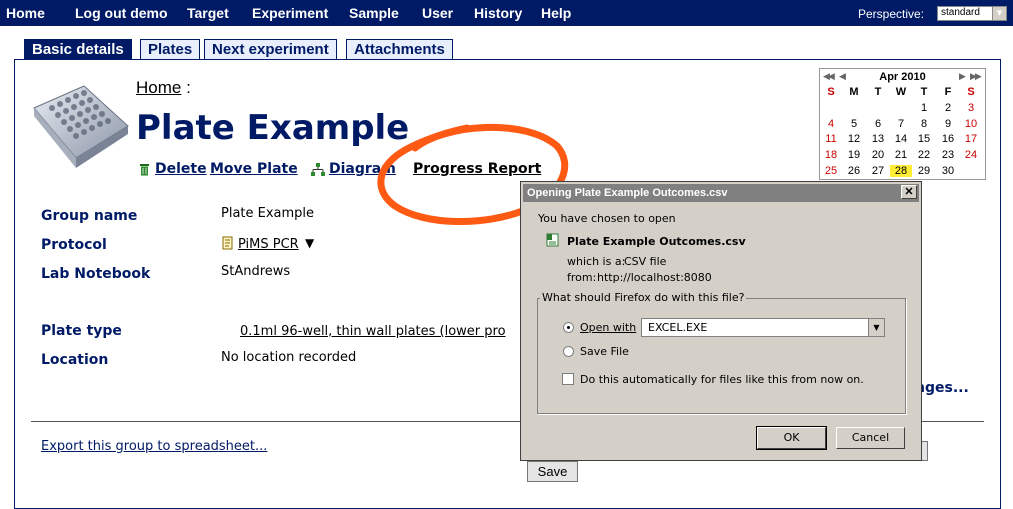 This screenshot has height=509, width=1013. I want to click on group-name-value: Plate Example, so click(268, 213).